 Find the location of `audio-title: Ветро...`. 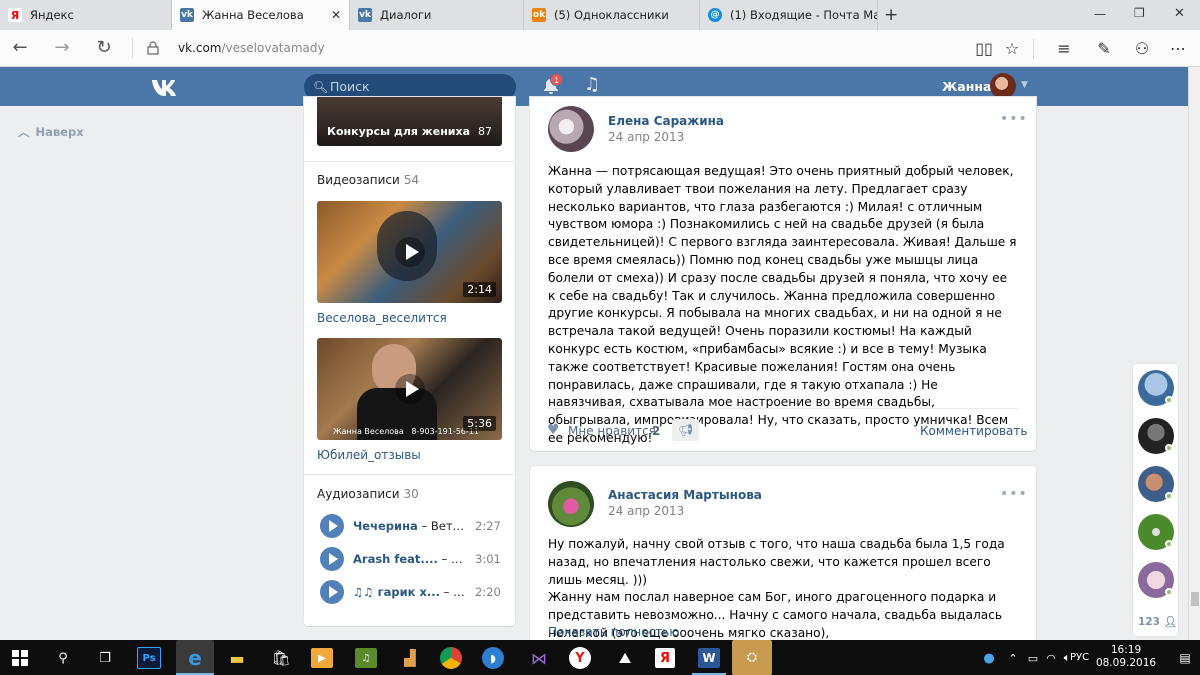

audio-title: Ветро... is located at coordinates (449, 526).